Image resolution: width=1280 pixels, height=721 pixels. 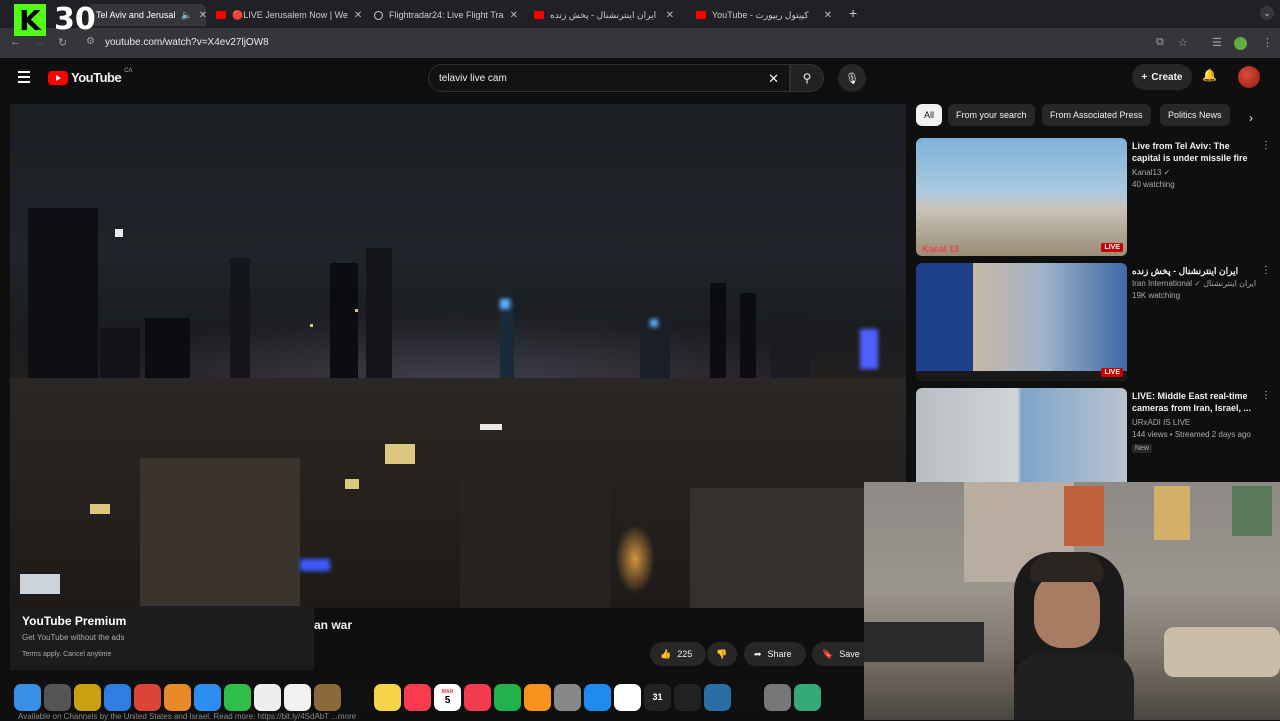 I want to click on tab-capitol-report: YouTube - کپیتول ریپورت ✕, so click(x=764, y=15).